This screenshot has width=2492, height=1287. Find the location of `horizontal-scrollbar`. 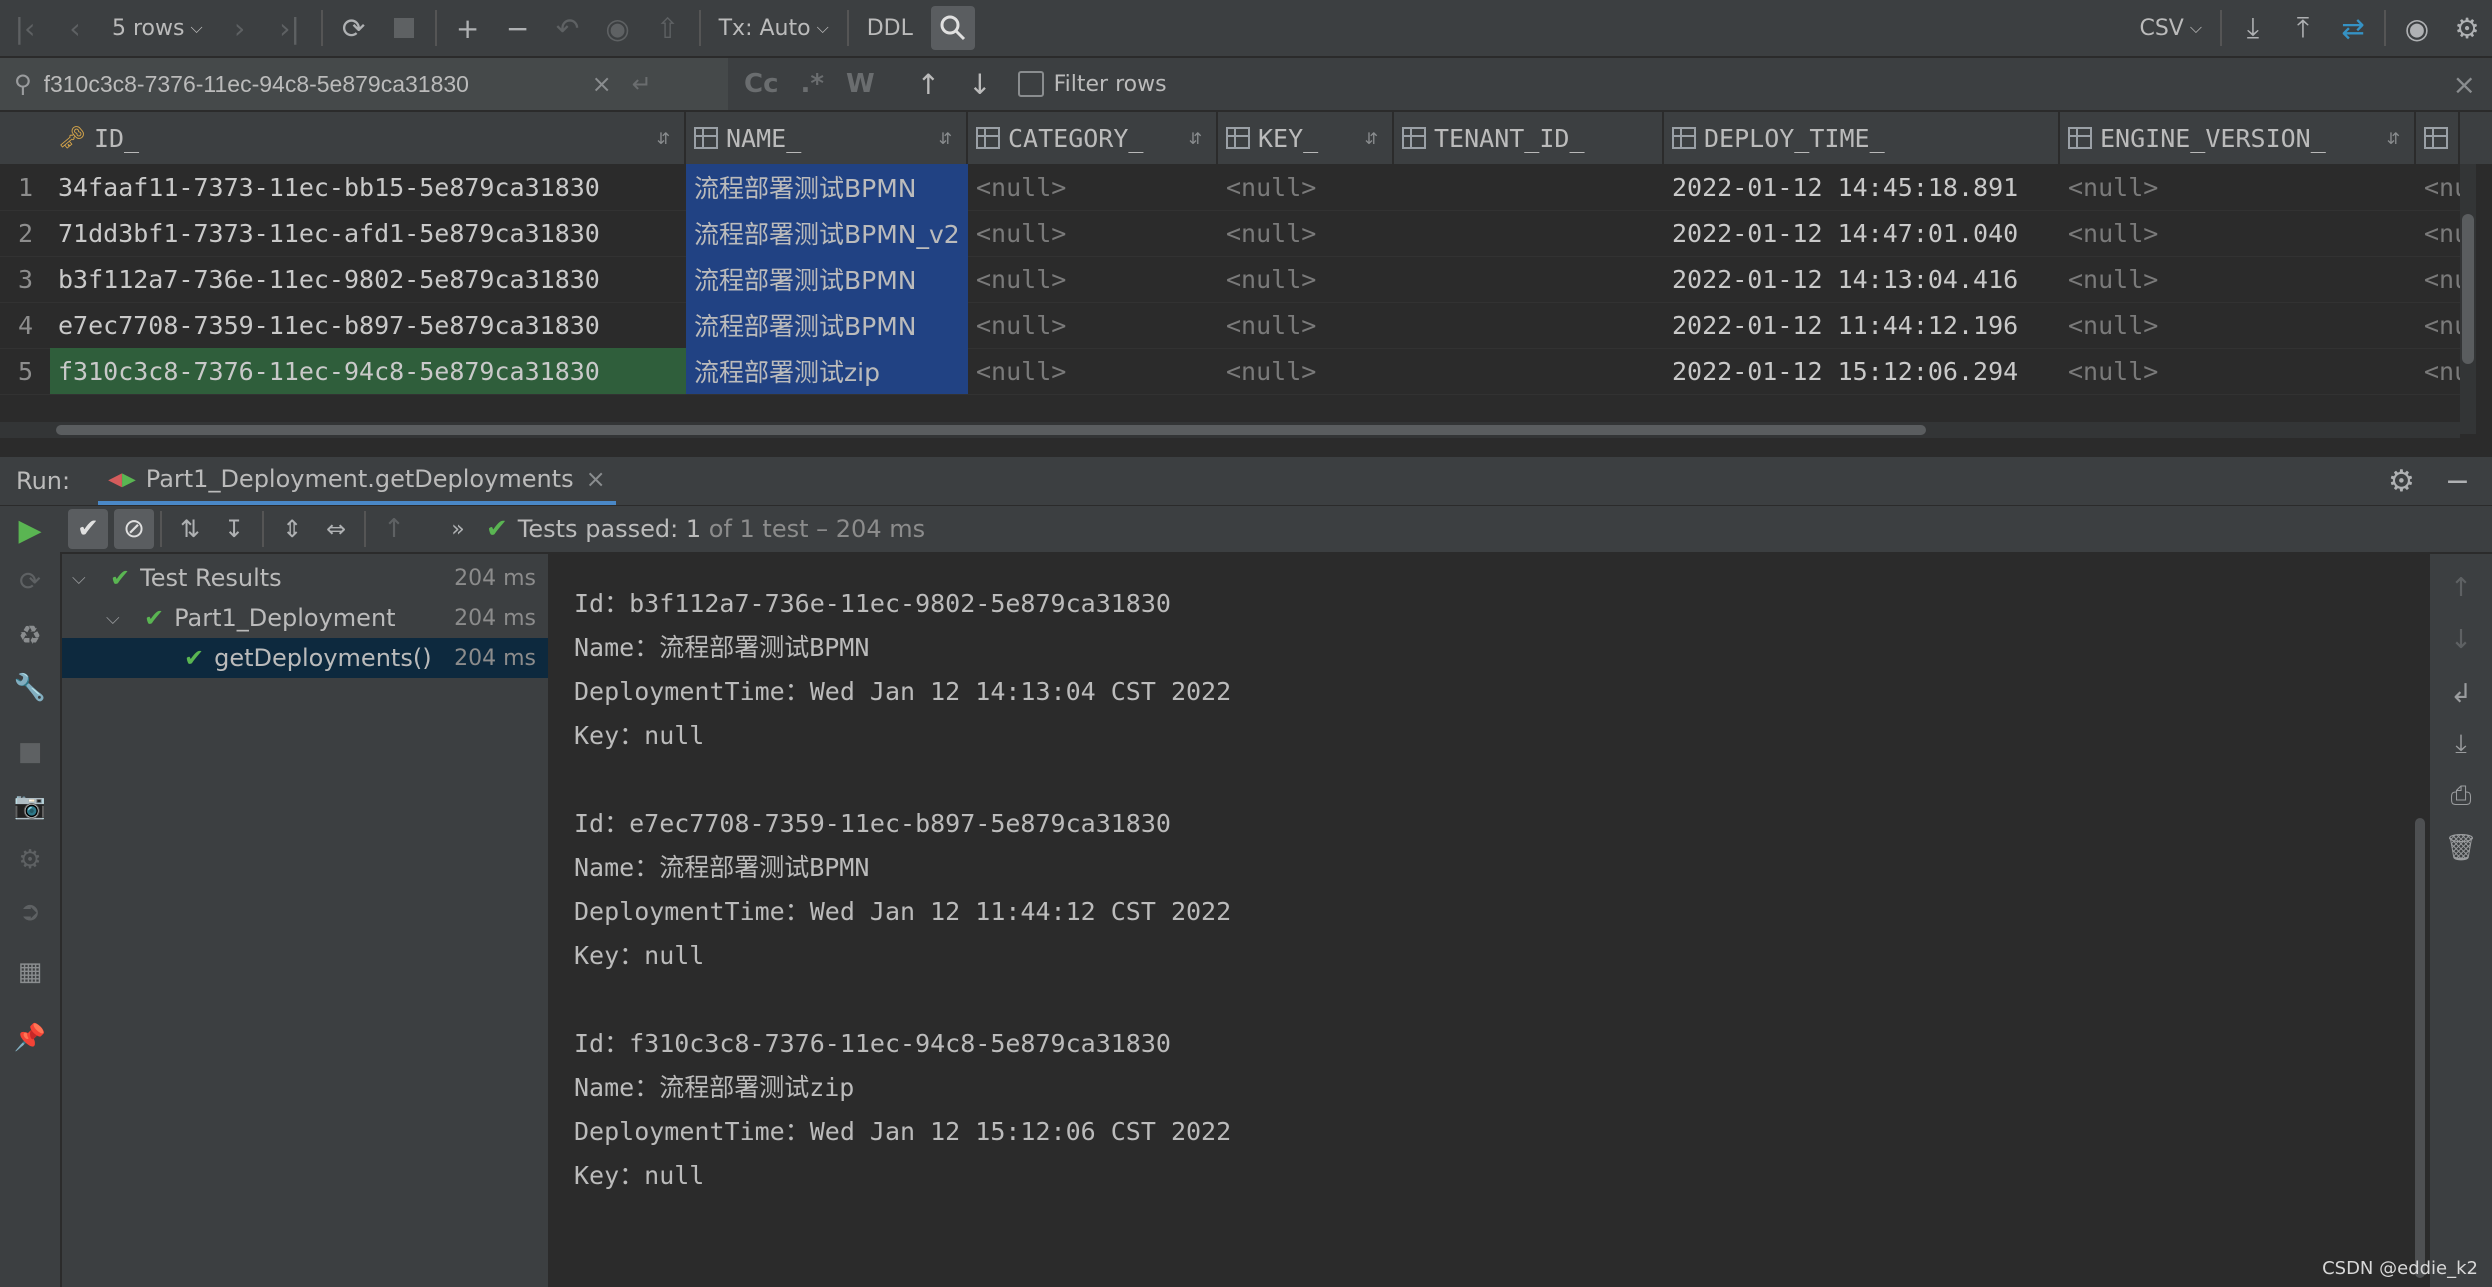

horizontal-scrollbar is located at coordinates (1230, 430).